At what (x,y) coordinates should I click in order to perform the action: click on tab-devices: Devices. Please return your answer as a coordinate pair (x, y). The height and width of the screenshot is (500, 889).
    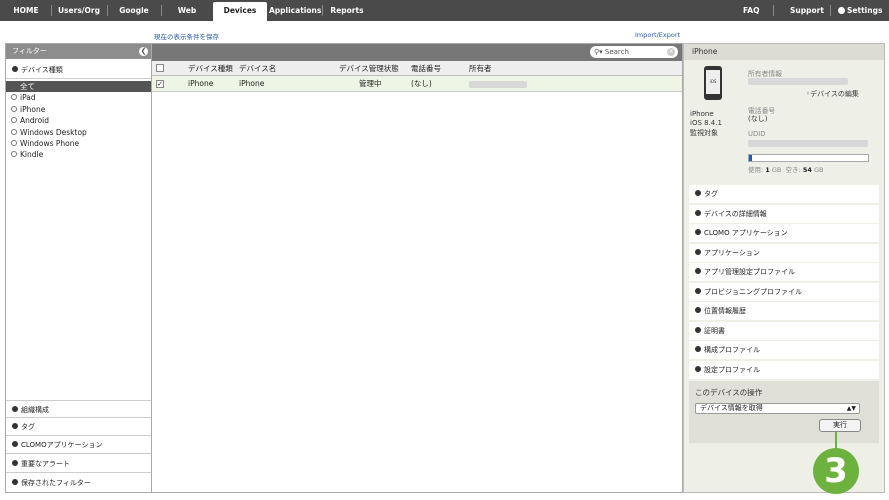
    Looking at the image, I should click on (240, 11).